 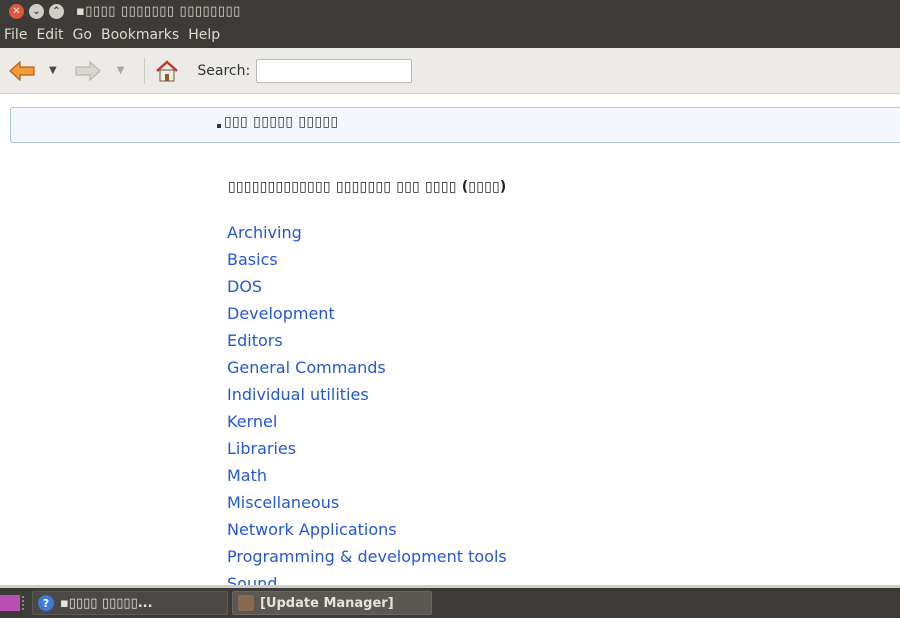 I want to click on menu-file: File, so click(x=18, y=35).